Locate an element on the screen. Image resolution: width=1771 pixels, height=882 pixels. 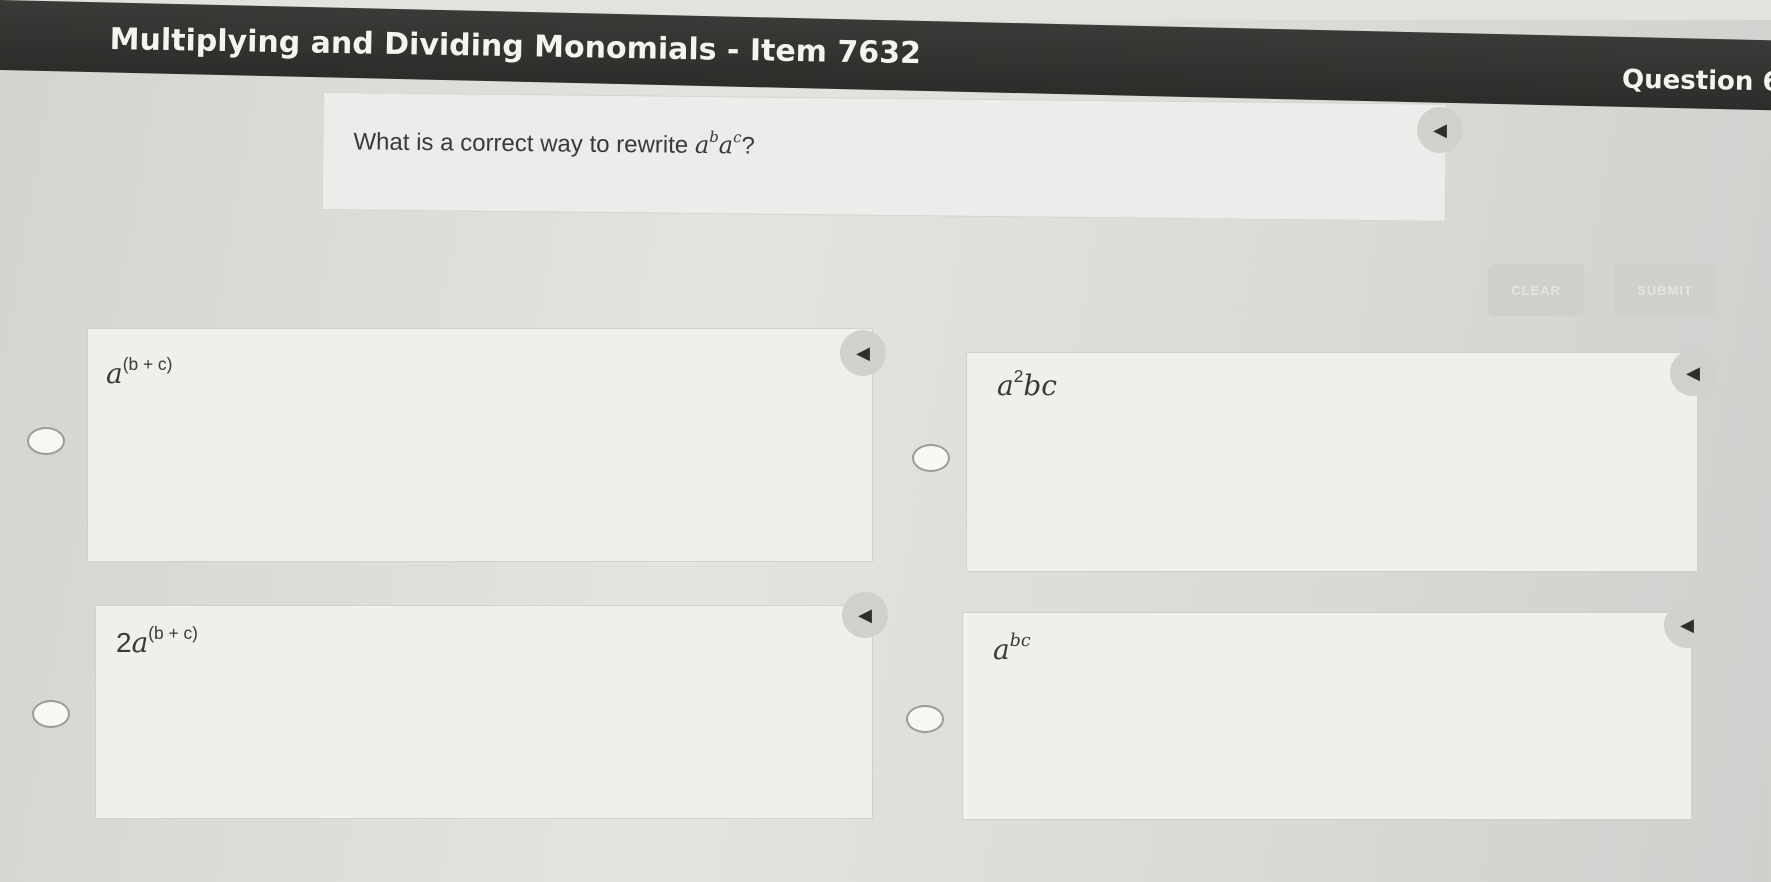
choice-b-text: a2bc is located at coordinates (1027, 383).